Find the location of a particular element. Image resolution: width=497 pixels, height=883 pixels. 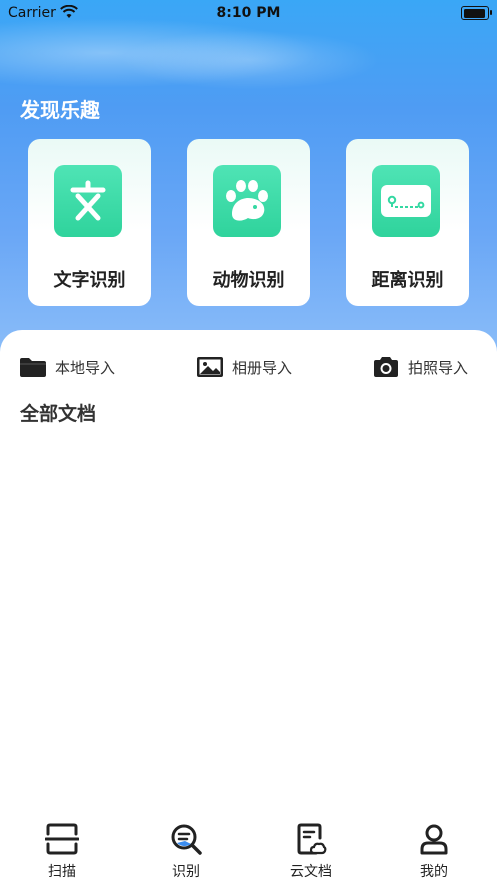

card-distance-recognition: 距离识别 is located at coordinates (407, 222).